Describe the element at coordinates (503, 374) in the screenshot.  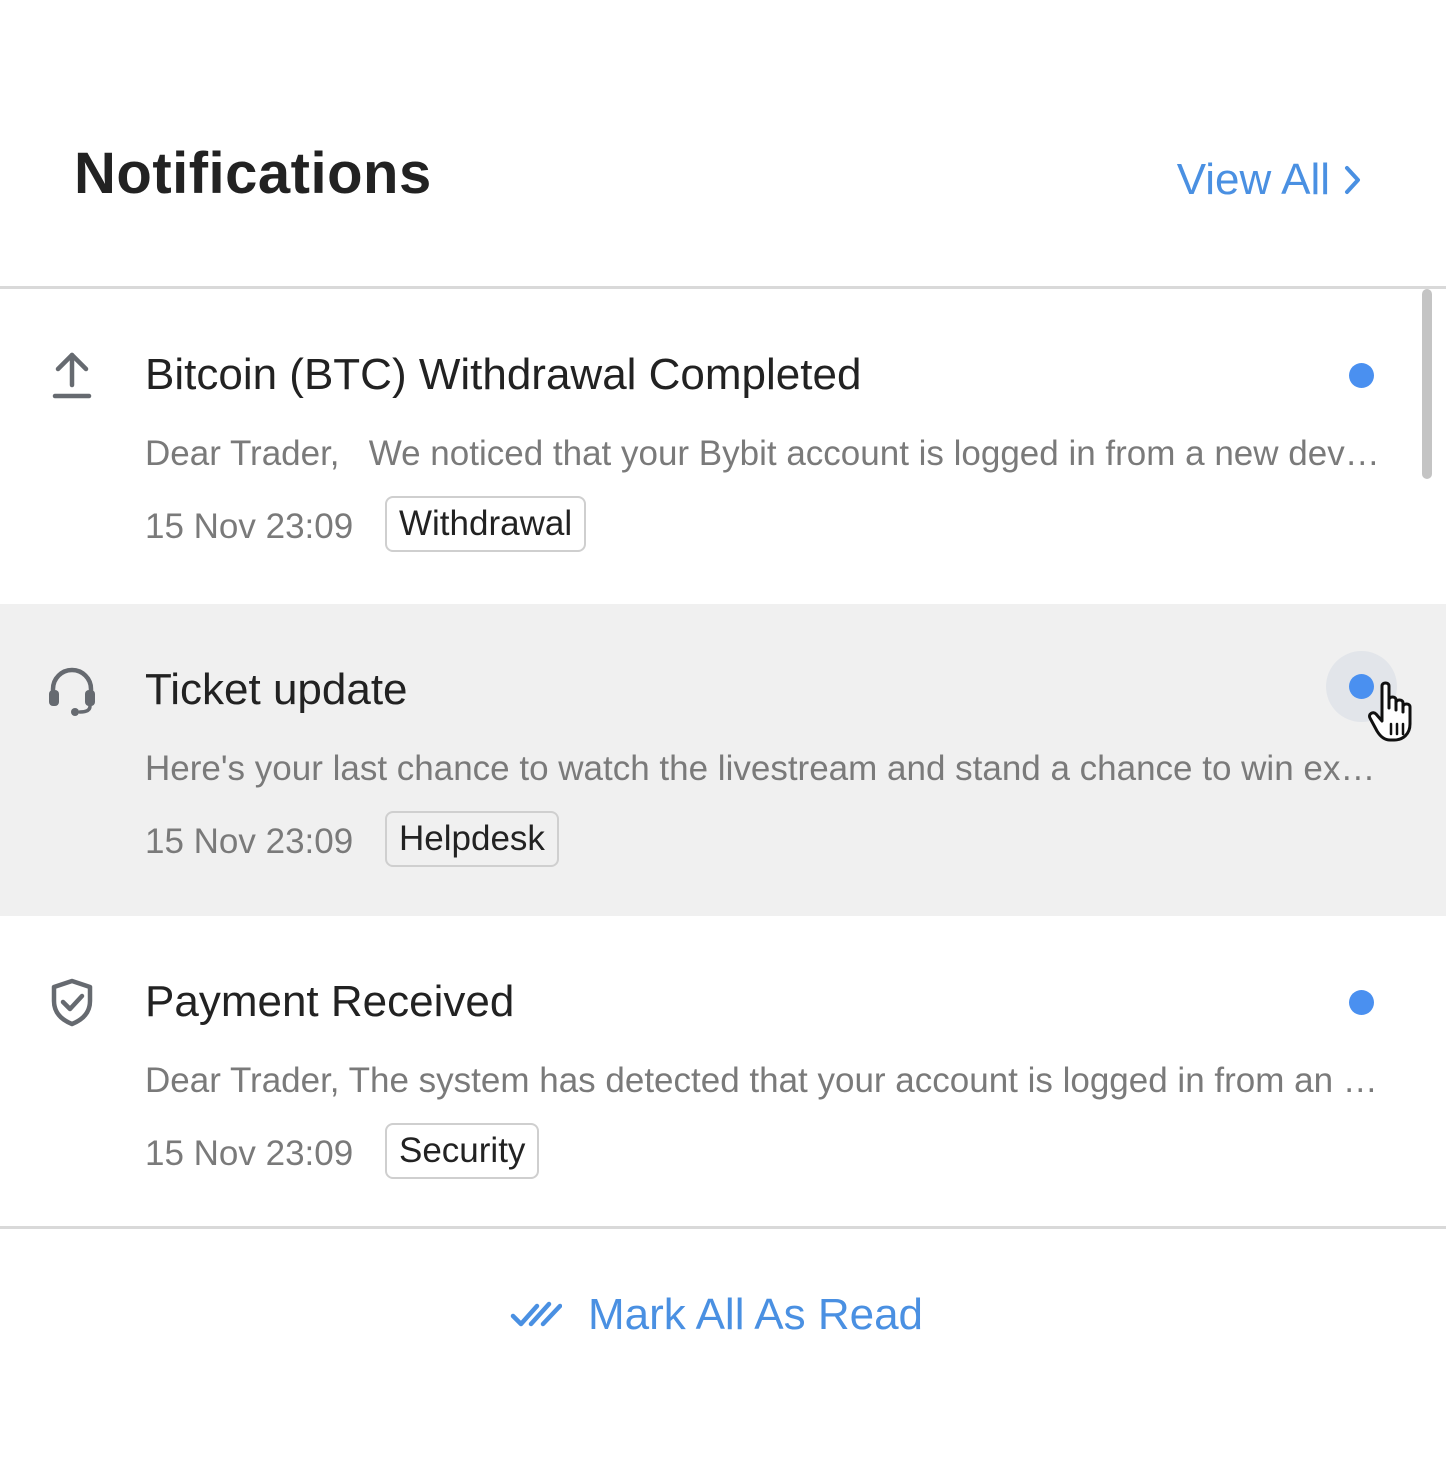
I see `notification-title: Bitcoin (BTC) Withdrawal Completed` at that location.